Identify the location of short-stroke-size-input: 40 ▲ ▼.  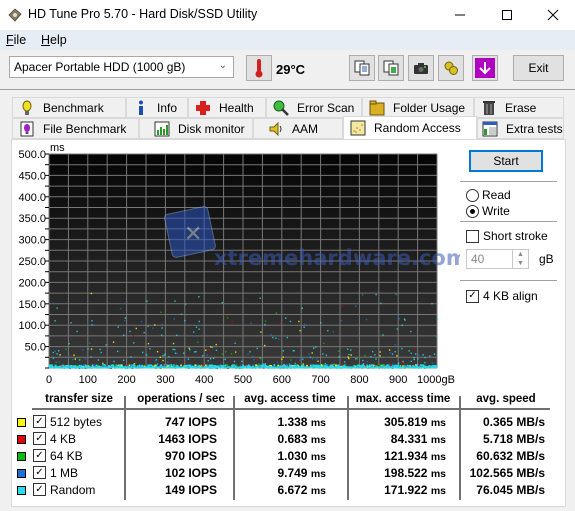
(497, 259).